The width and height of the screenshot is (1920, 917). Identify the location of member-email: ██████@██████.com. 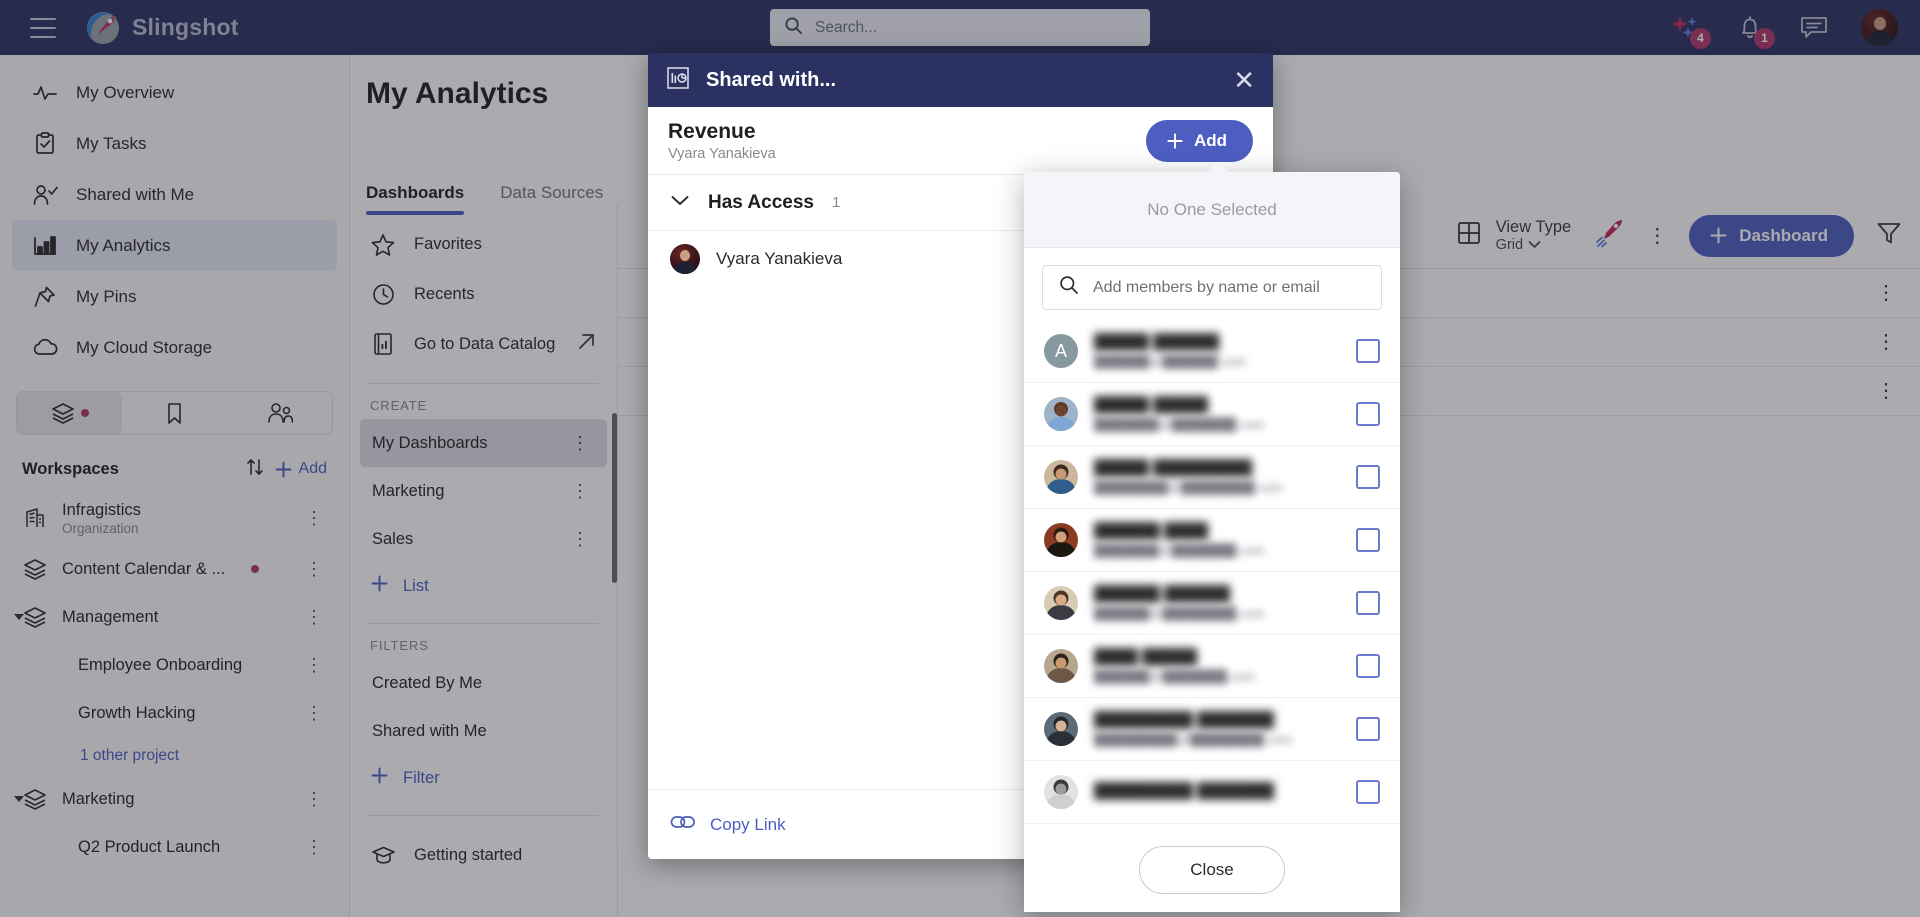
(1170, 361).